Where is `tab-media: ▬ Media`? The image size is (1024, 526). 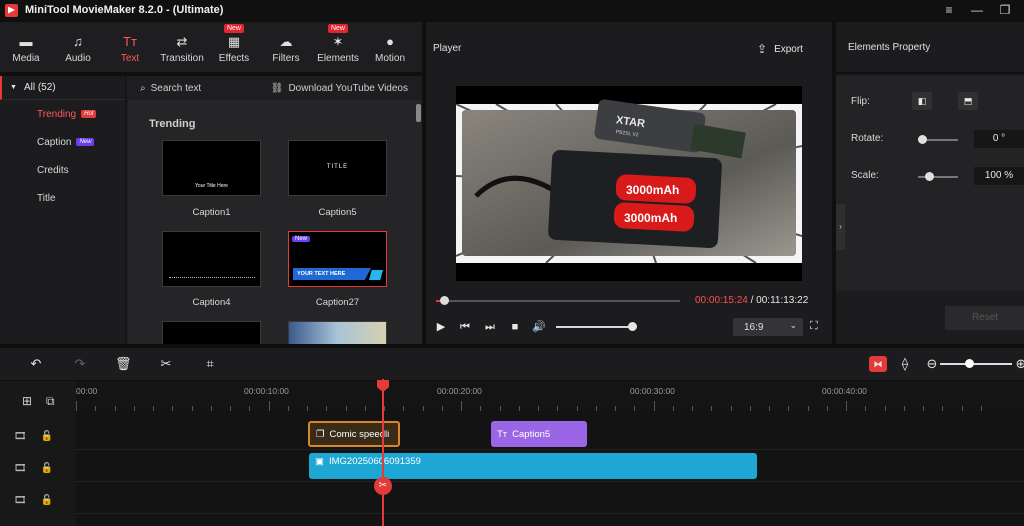 tab-media: ▬ Media is located at coordinates (26, 47).